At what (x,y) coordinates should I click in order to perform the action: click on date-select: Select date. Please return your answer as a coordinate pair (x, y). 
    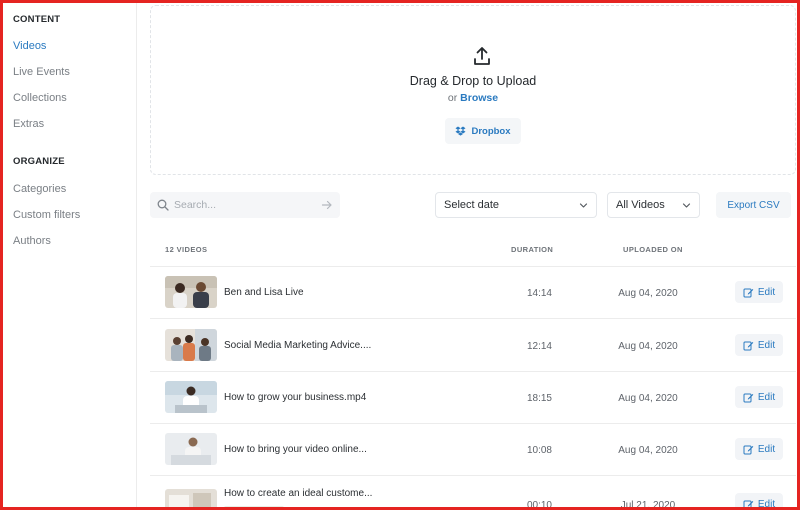
    Looking at the image, I should click on (516, 205).